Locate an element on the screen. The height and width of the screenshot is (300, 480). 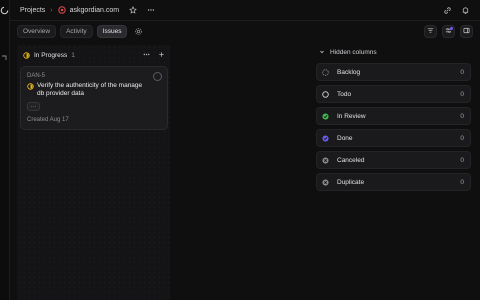
column-header: In Progress 1 is located at coordinates (94, 55).